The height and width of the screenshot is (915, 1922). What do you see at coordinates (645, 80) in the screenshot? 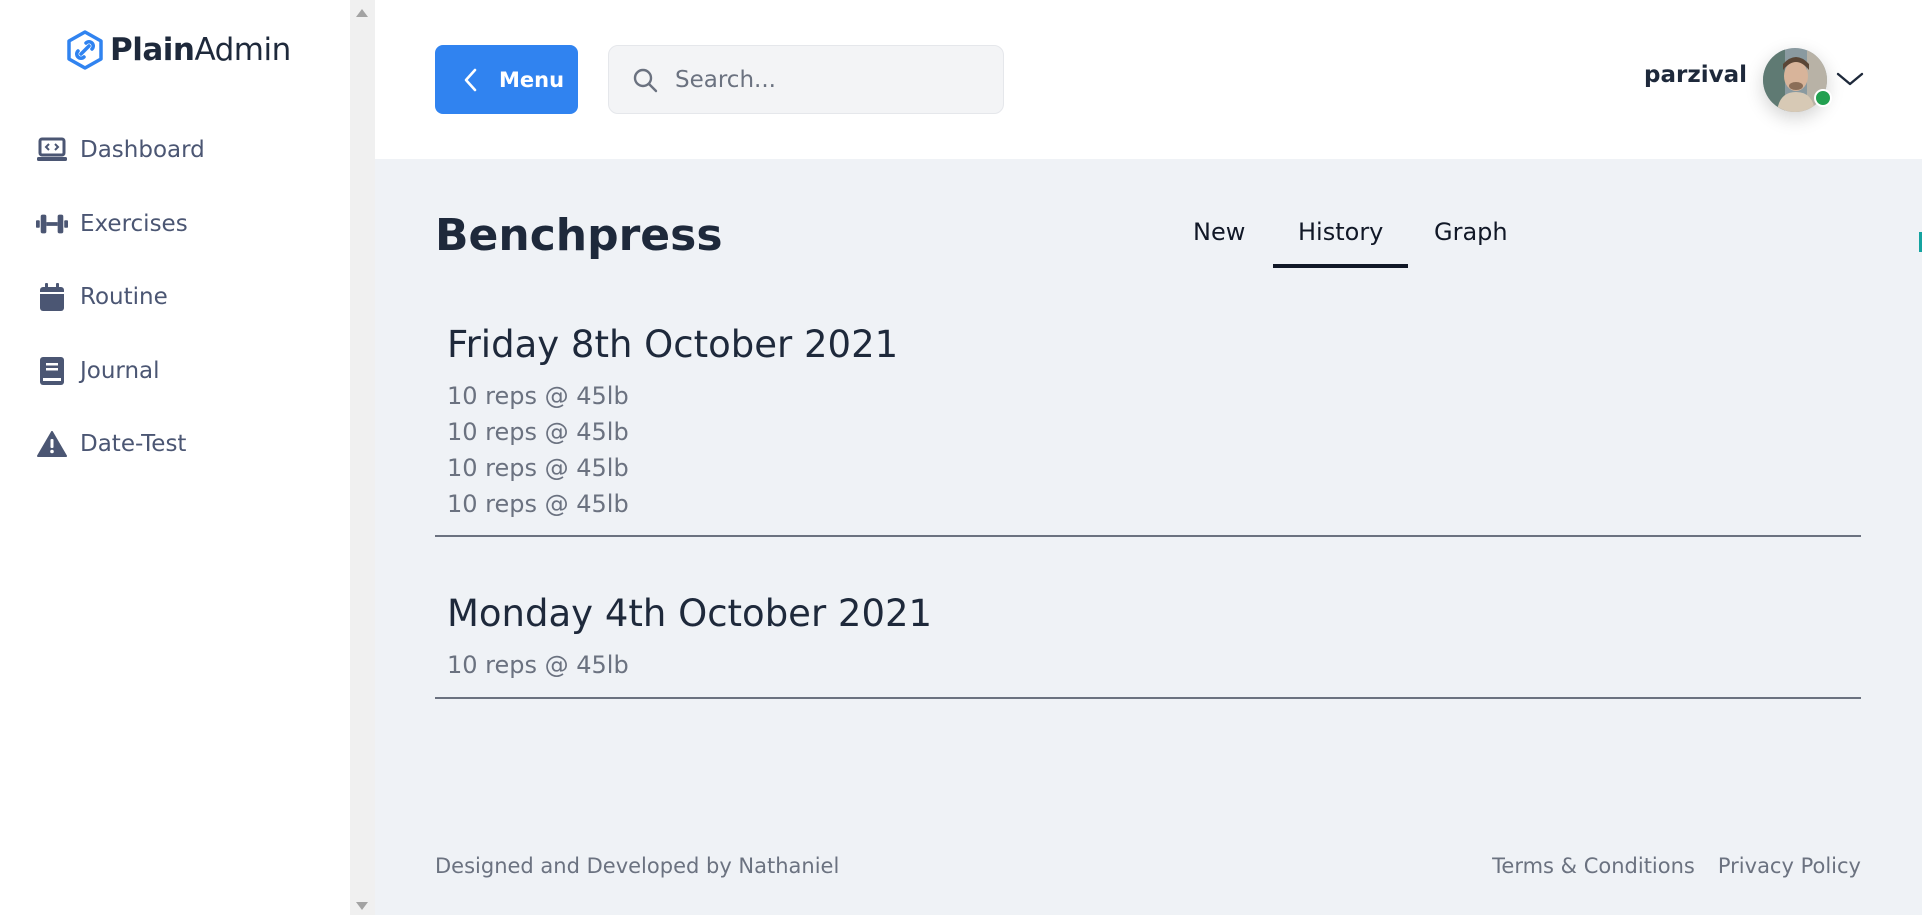
I see `search-icon` at bounding box center [645, 80].